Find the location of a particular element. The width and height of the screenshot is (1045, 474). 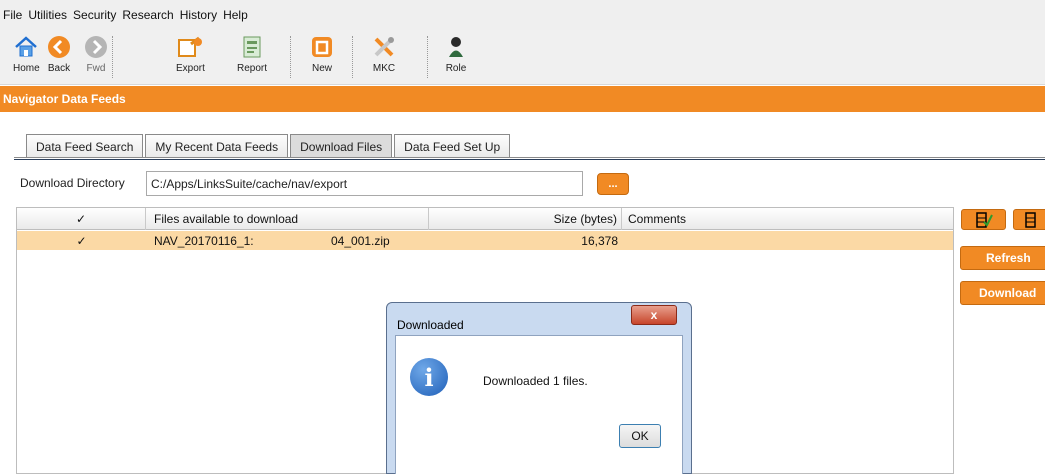

deselect-all-button is located at coordinates (1029, 219).